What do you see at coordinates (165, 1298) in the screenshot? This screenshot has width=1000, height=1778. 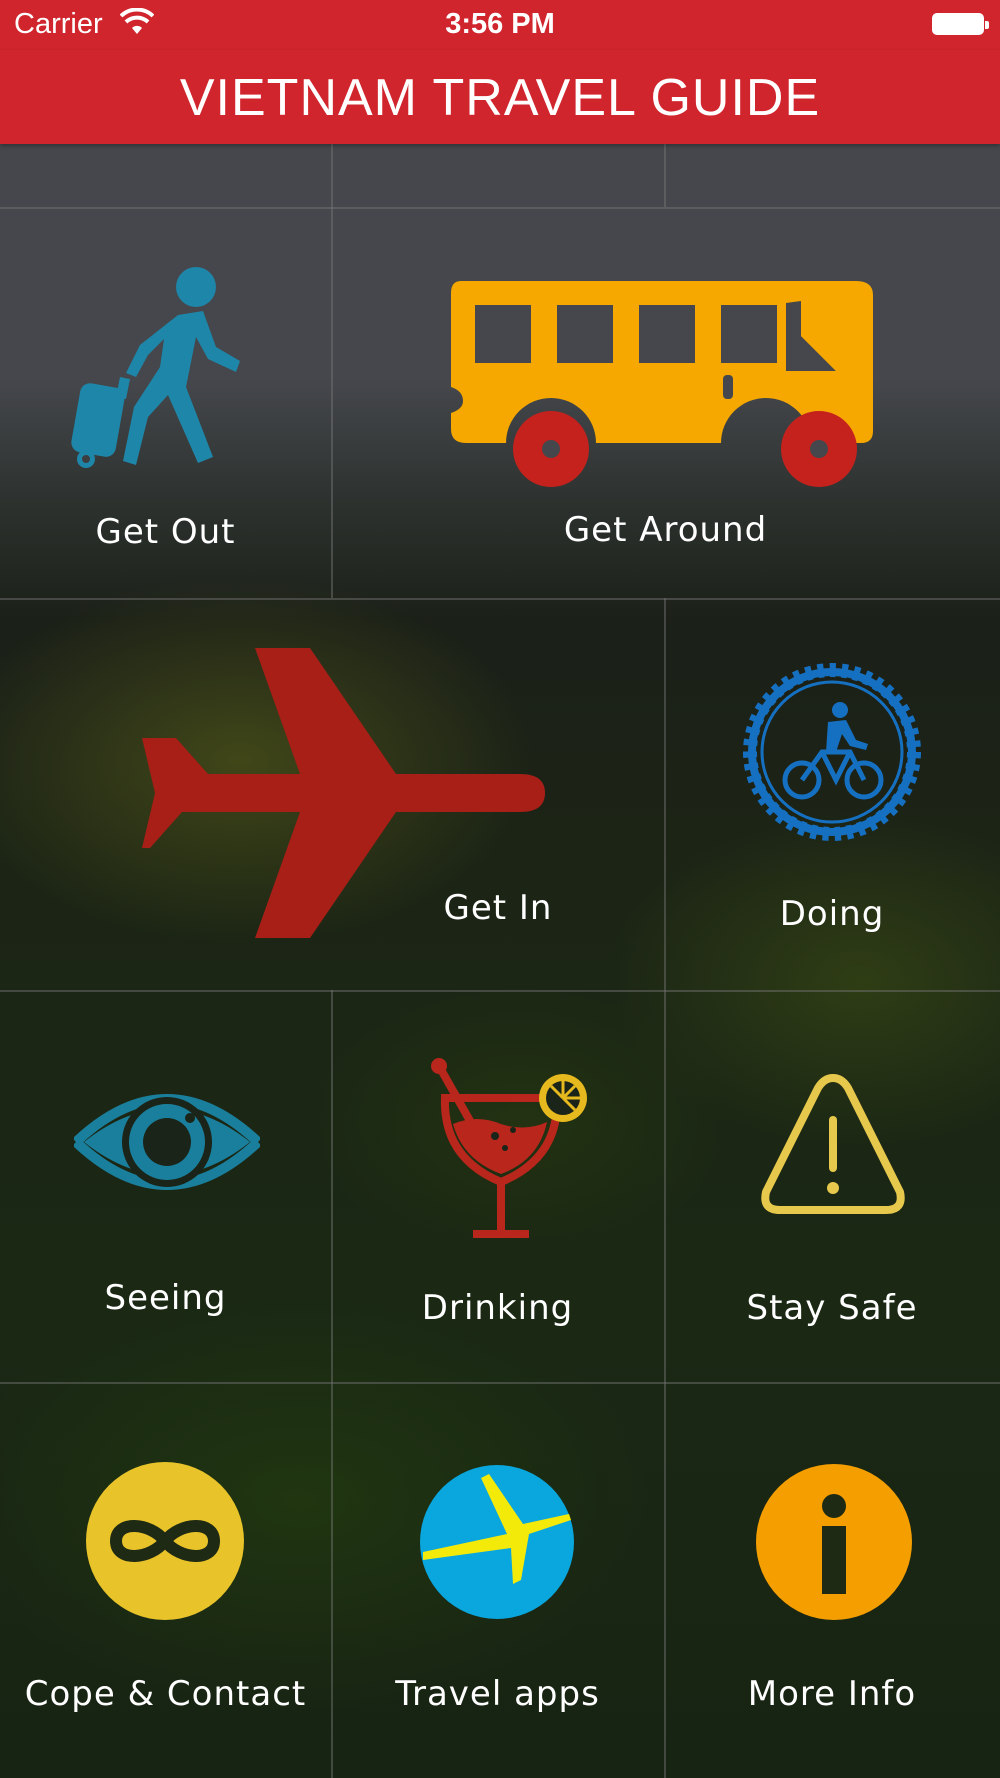 I see `tile-label: Seeing` at bounding box center [165, 1298].